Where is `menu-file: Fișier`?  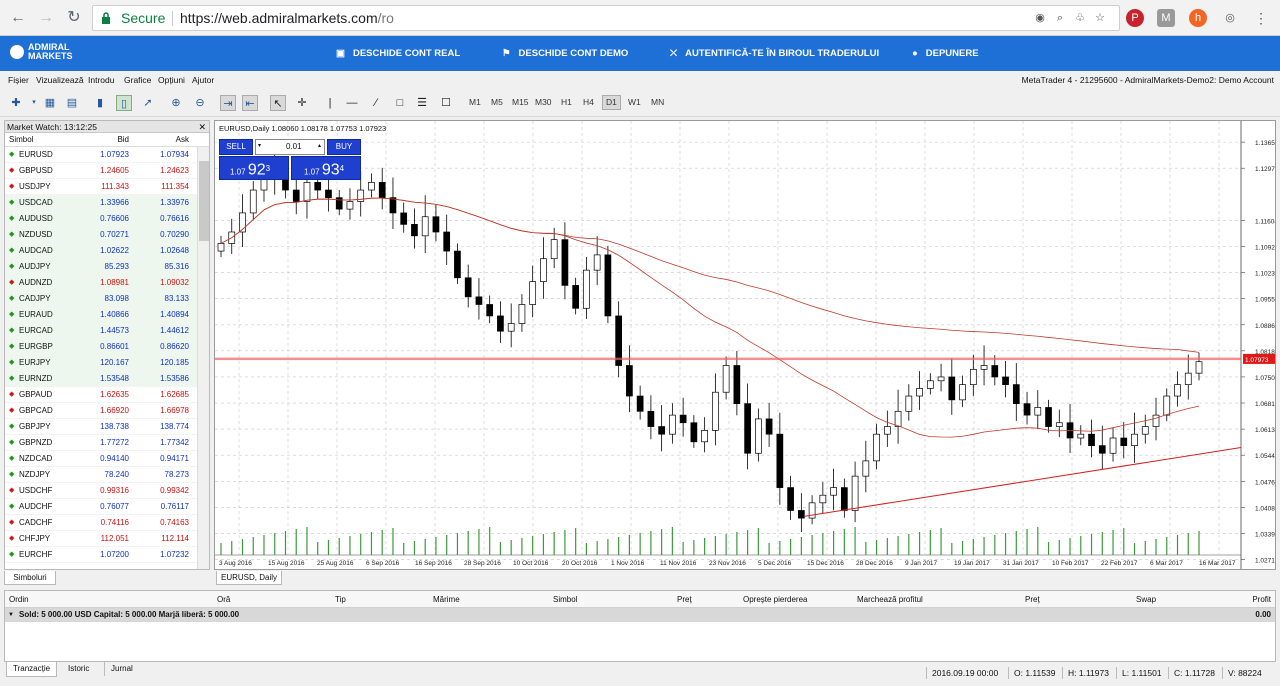
menu-file: Fișier is located at coordinates (18, 80).